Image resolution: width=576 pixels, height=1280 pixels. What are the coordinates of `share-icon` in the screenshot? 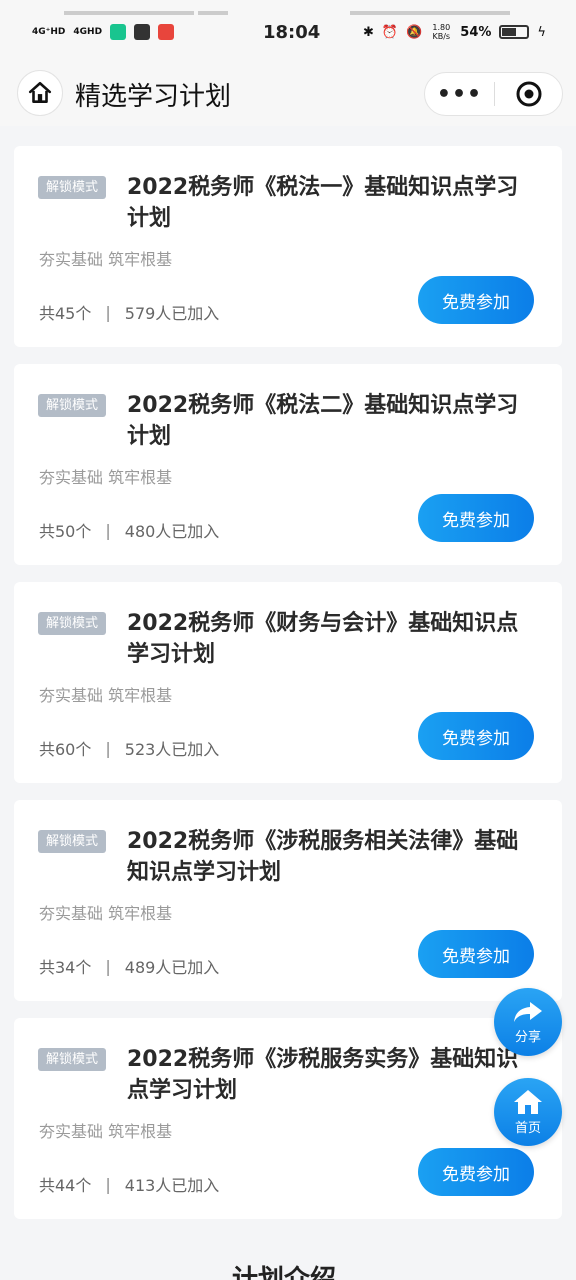 It's located at (528, 1011).